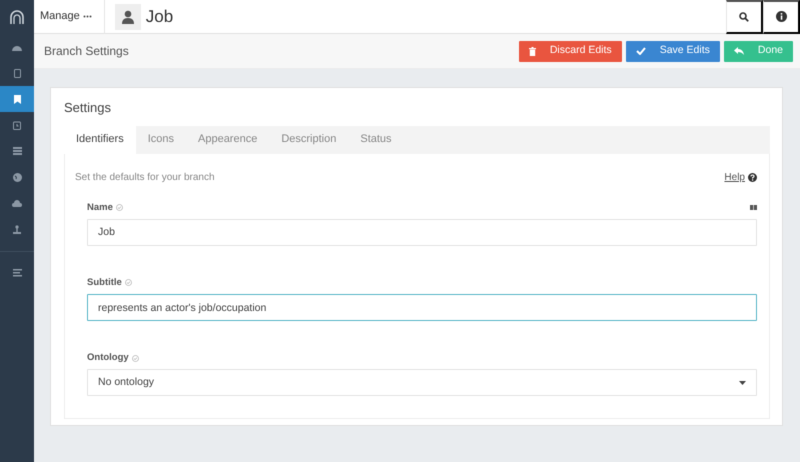 Image resolution: width=800 pixels, height=462 pixels. What do you see at coordinates (17, 17) in the screenshot?
I see `logo-icon` at bounding box center [17, 17].